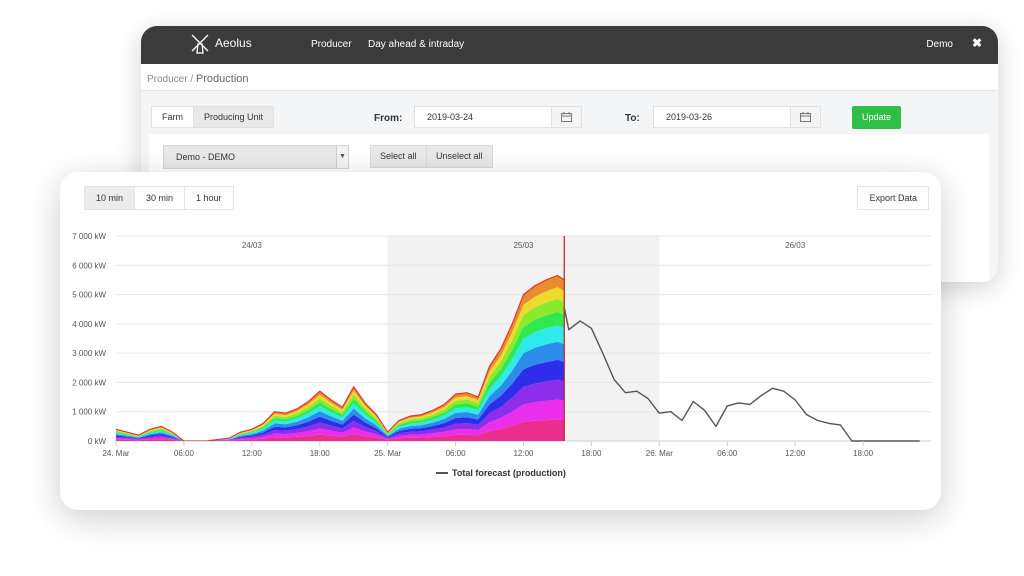 The height and width of the screenshot is (576, 1024). I want to click on unit-select: Demo - DEMO ▼, so click(256, 157).